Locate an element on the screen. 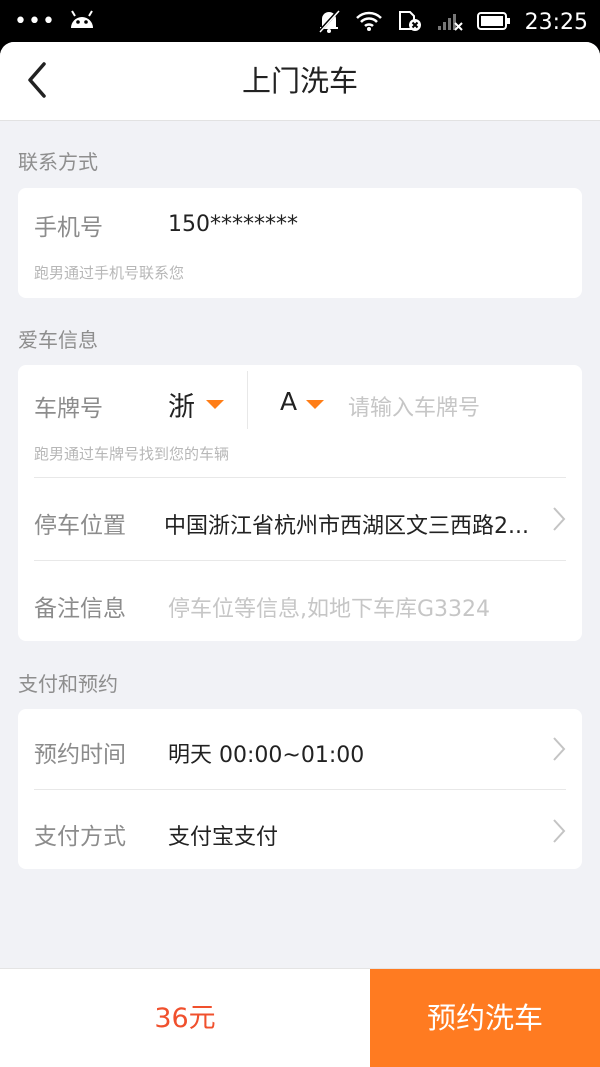 This screenshot has width=600, height=1067. plate-number-input: 请输入车牌号 is located at coordinates (414, 406).